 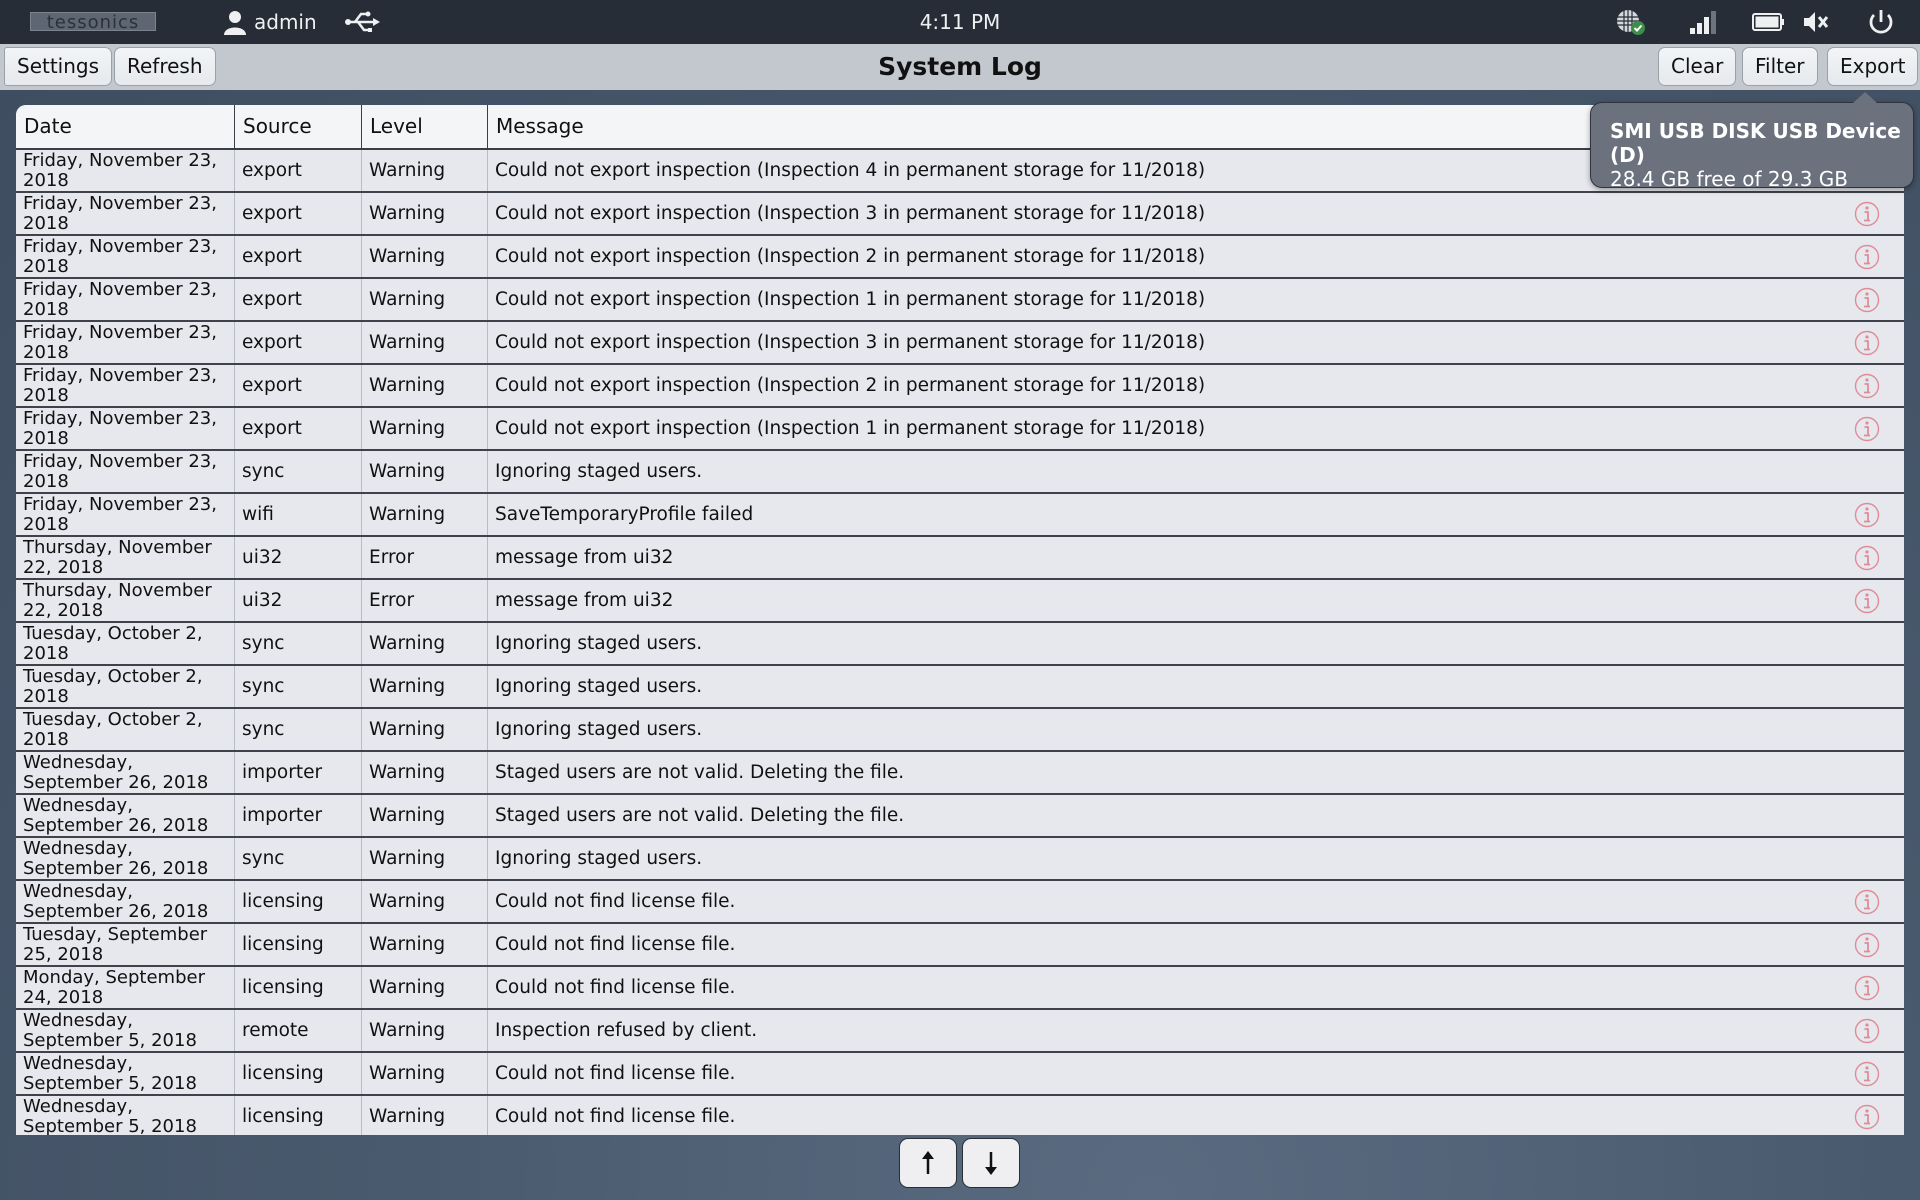 What do you see at coordinates (1631, 22) in the screenshot?
I see `network-connected-icon` at bounding box center [1631, 22].